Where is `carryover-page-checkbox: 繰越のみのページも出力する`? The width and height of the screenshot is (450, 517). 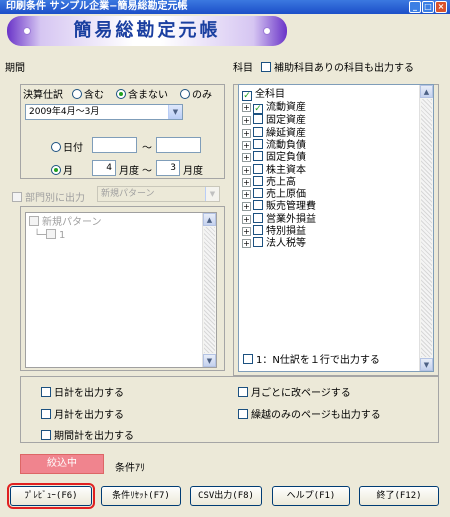 carryover-page-checkbox: 繰越のみのページも出力する is located at coordinates (309, 413).